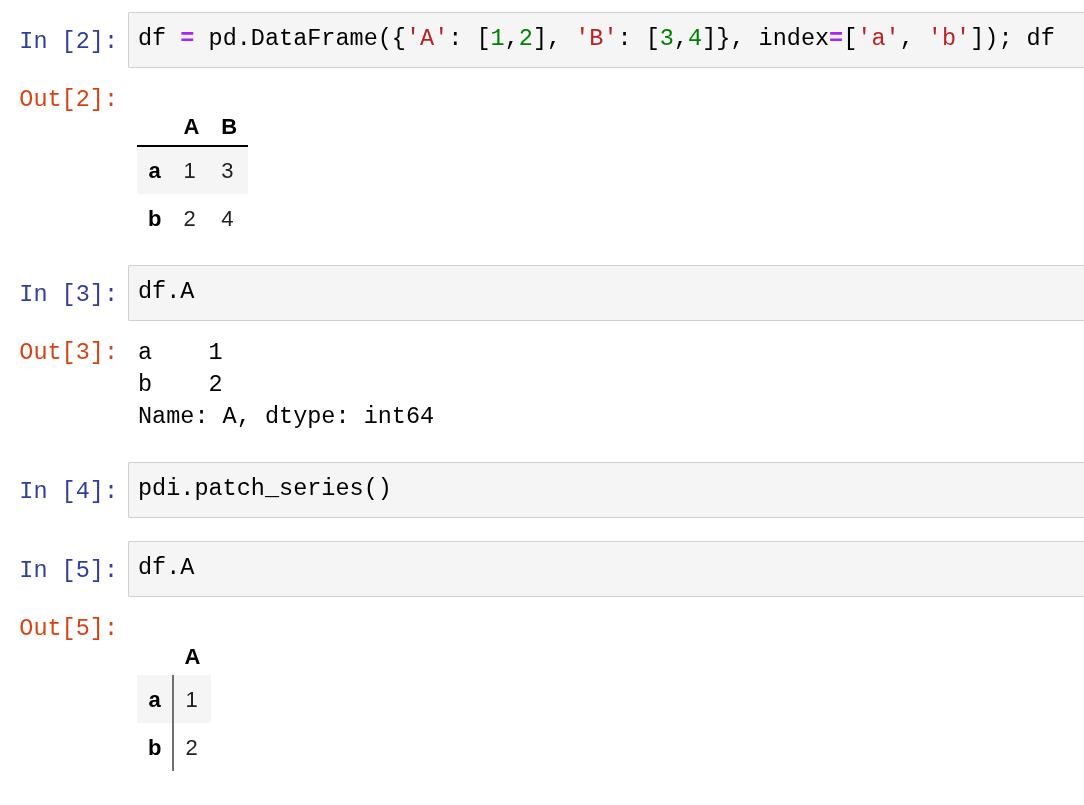 The width and height of the screenshot is (1084, 805). Describe the element at coordinates (68, 629) in the screenshot. I see `output-prompt: Out[5]:` at that location.